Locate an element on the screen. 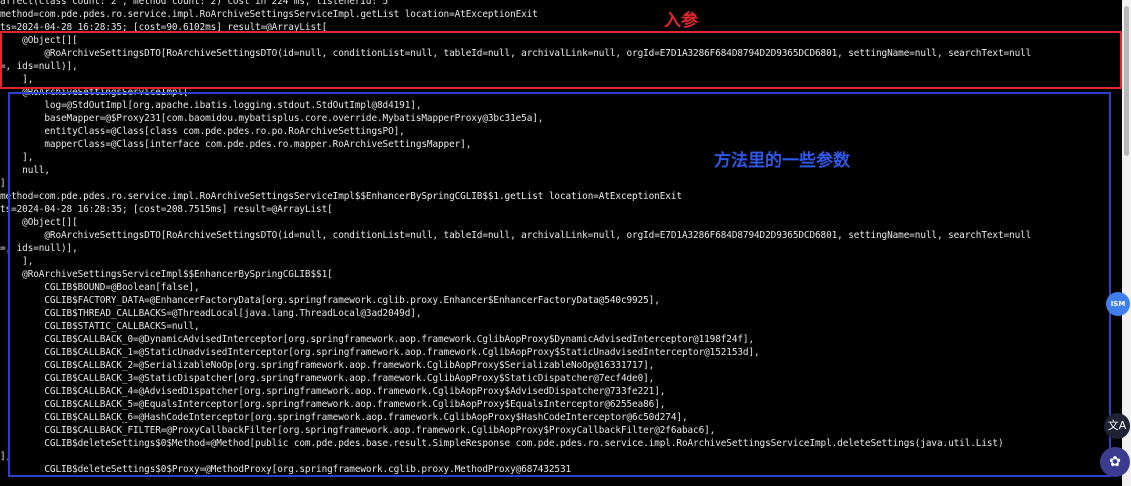  input-params-highlight-box is located at coordinates (561, 60).